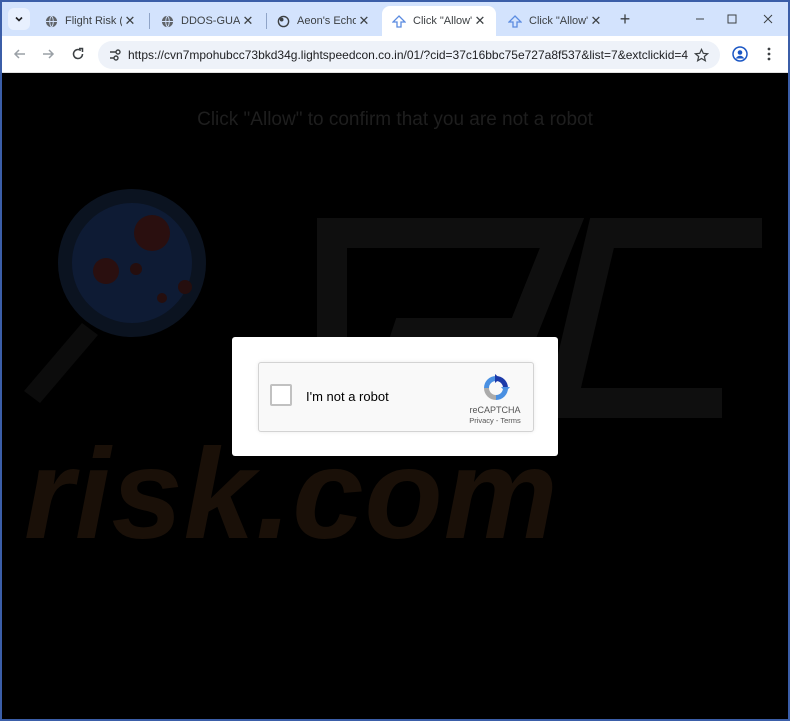  Describe the element at coordinates (495, 410) in the screenshot. I see `recaptcha-brand: reCAPTCHA` at that location.